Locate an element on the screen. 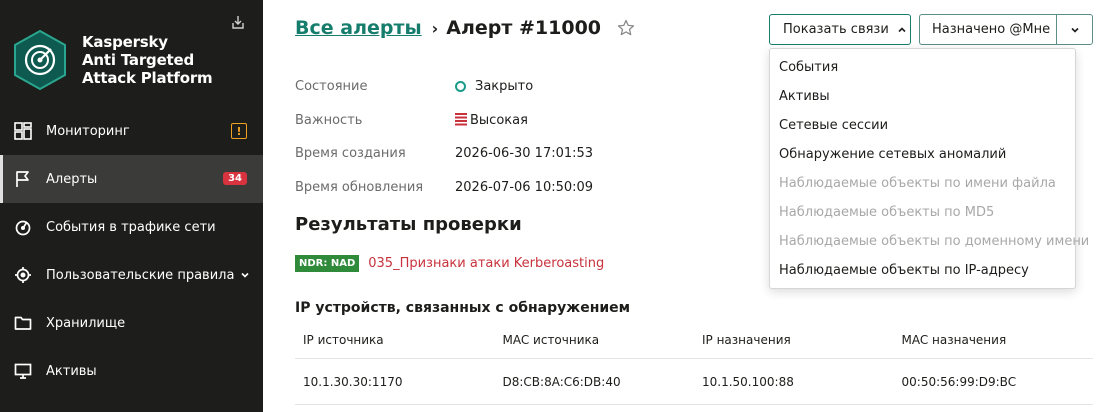  sidebar-item-label: События в трафике сети is located at coordinates (131, 227).